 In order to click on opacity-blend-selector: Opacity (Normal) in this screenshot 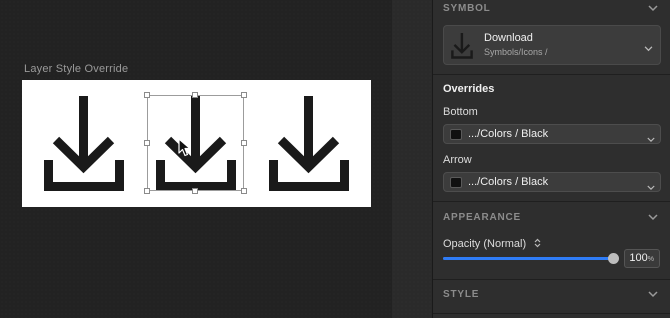, I will do `click(492, 244)`.